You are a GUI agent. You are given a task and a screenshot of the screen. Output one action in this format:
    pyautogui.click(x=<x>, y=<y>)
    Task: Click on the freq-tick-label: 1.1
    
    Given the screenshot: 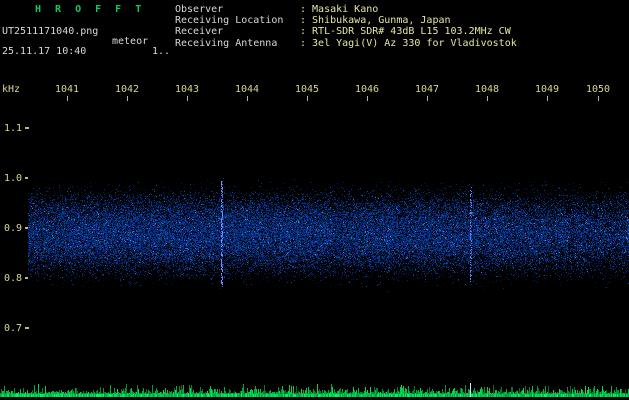 What is the action you would take?
    pyautogui.click(x=12, y=128)
    